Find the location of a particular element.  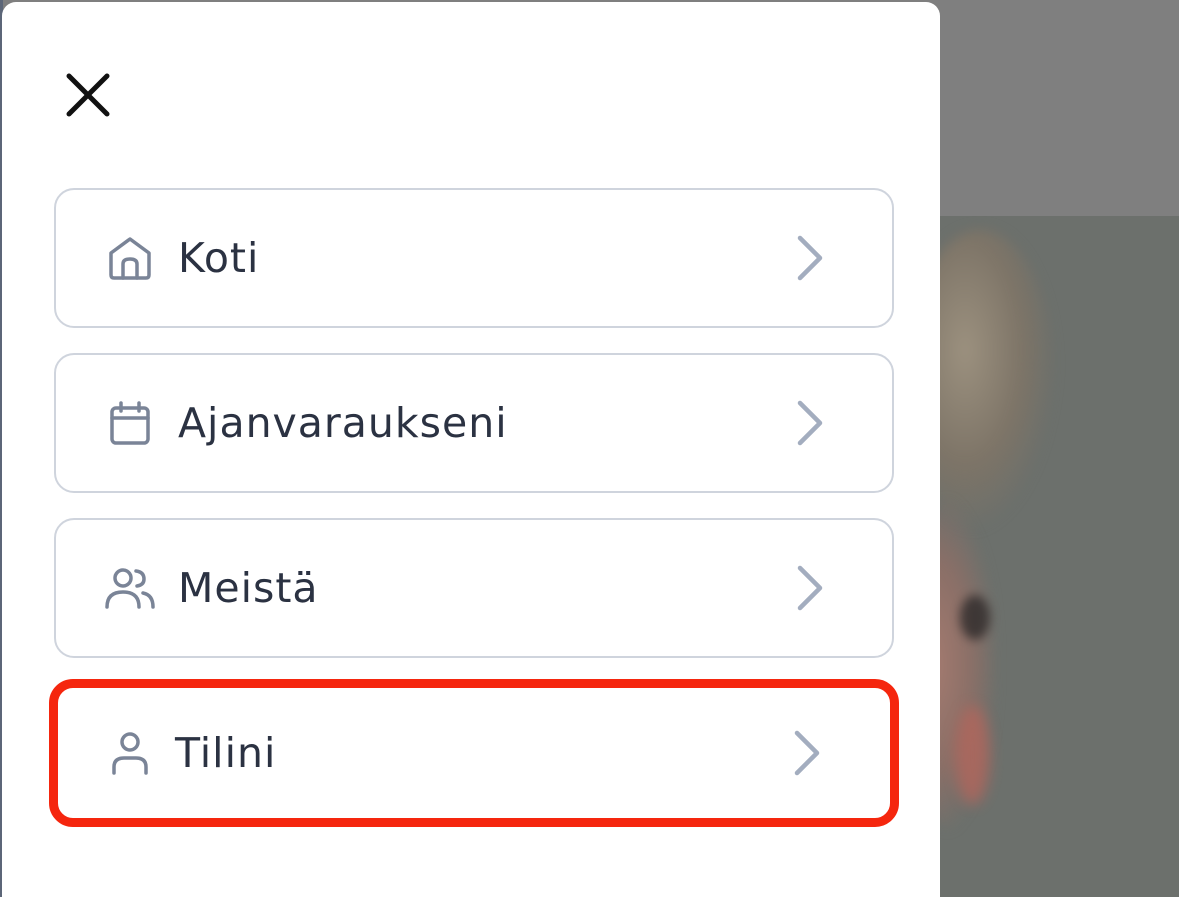

menu-item-label: Meistä is located at coordinates (248, 588).